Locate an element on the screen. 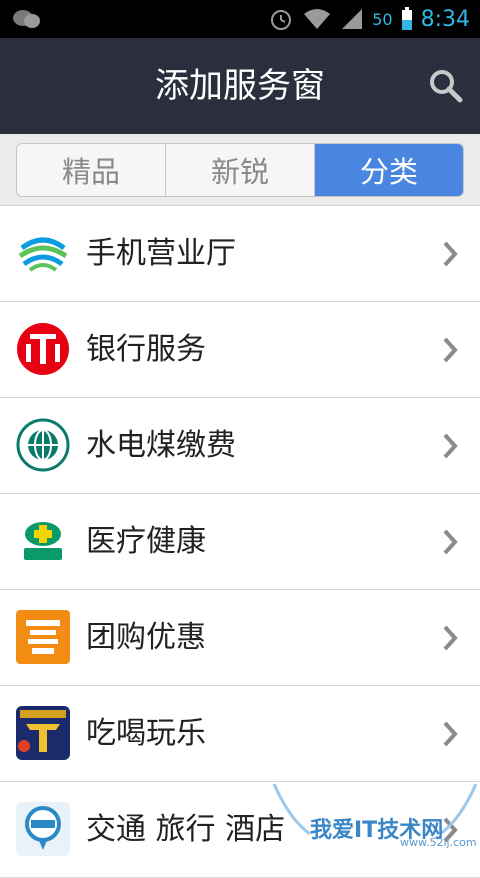  list-item-label: 吃喝玩乐 is located at coordinates (146, 733).